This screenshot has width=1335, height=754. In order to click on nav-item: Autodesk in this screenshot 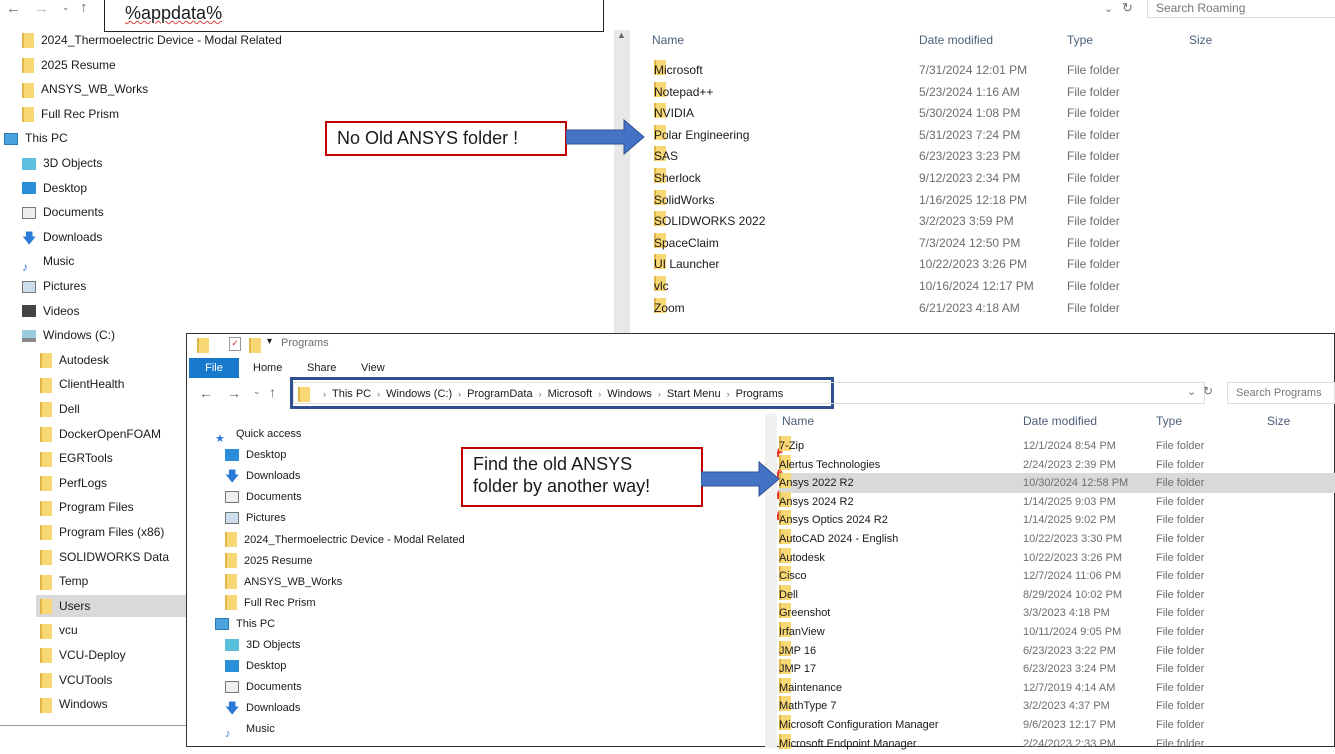, I will do `click(113, 360)`.